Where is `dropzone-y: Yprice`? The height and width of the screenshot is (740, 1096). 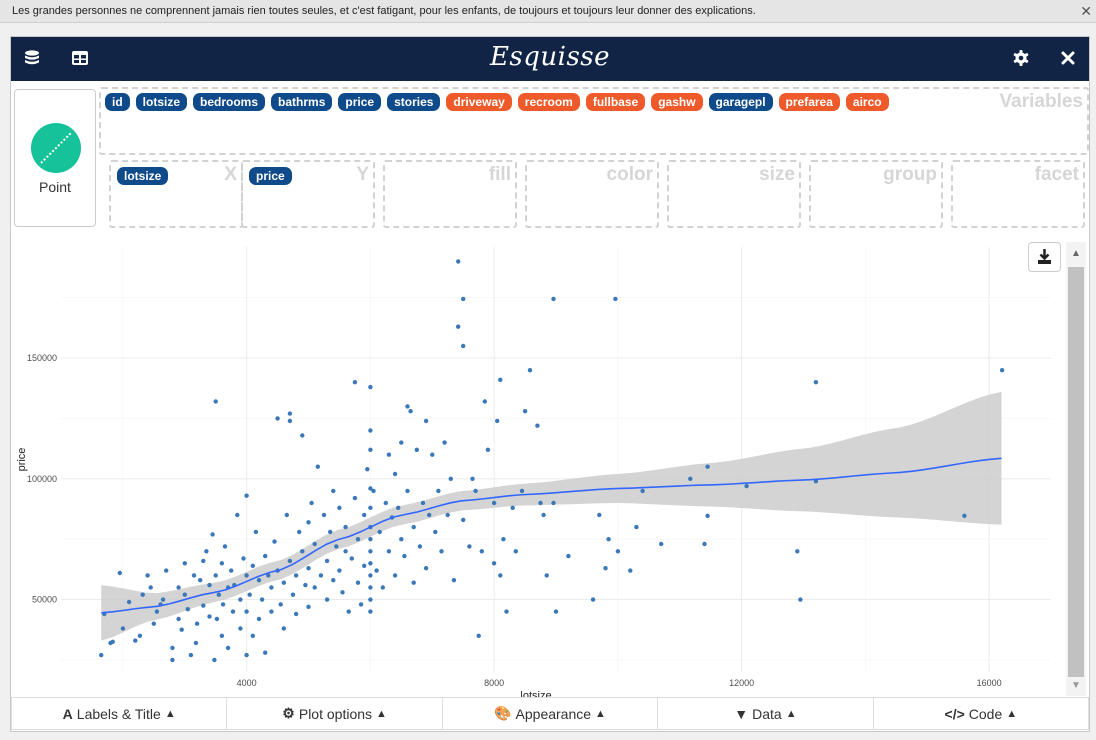 dropzone-y: Yprice is located at coordinates (308, 194).